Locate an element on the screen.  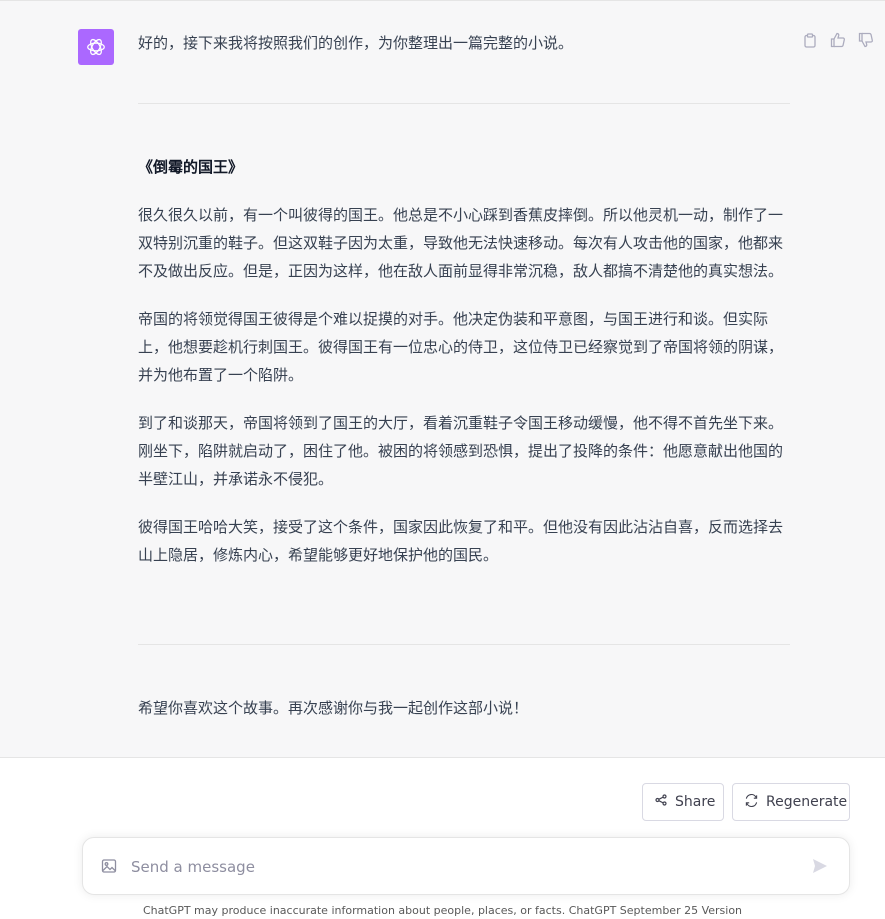
message-actions is located at coordinates (838, 40).